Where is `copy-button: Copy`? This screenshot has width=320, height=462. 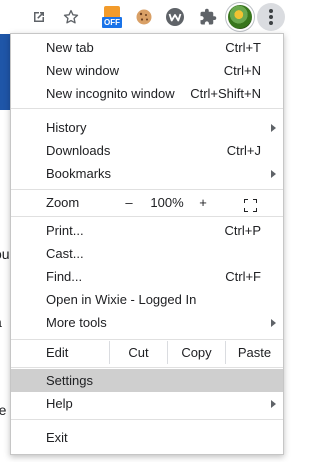 copy-button: Copy is located at coordinates (196, 352).